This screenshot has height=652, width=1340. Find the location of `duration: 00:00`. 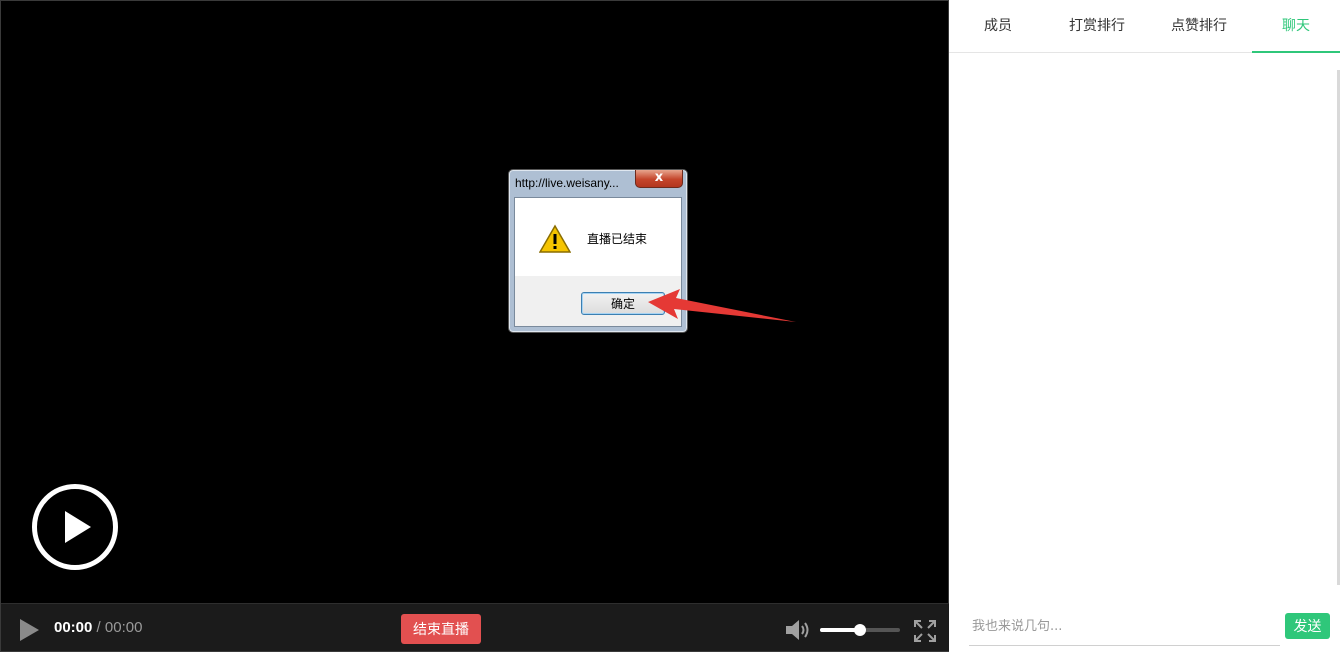

duration: 00:00 is located at coordinates (123, 627).